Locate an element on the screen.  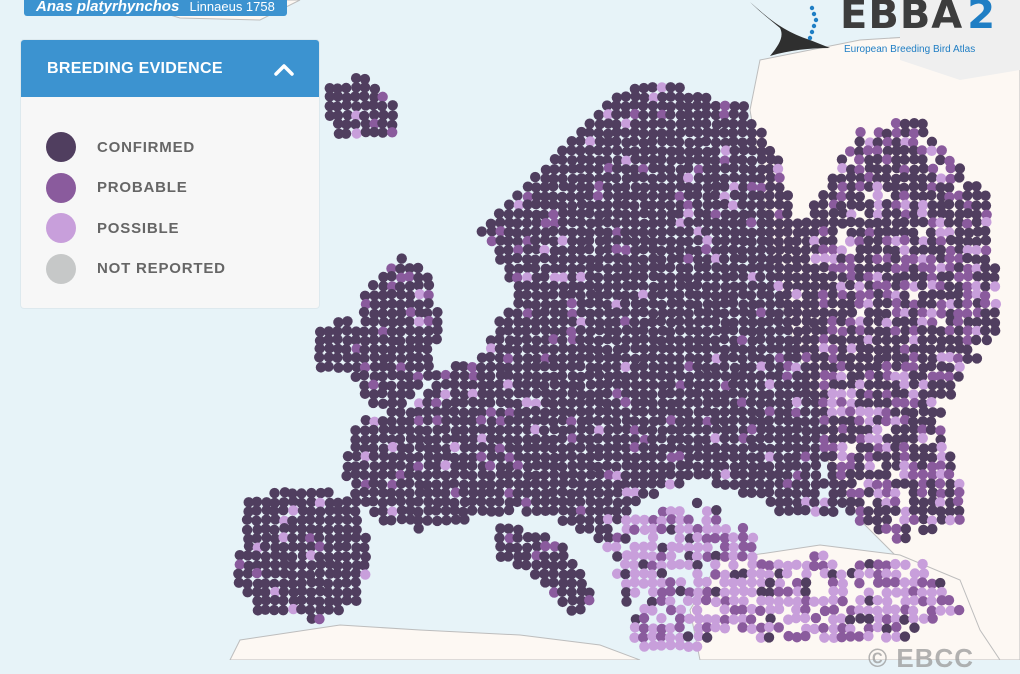
legend-header: BREEDING EVIDENCE is located at coordinates (170, 68).